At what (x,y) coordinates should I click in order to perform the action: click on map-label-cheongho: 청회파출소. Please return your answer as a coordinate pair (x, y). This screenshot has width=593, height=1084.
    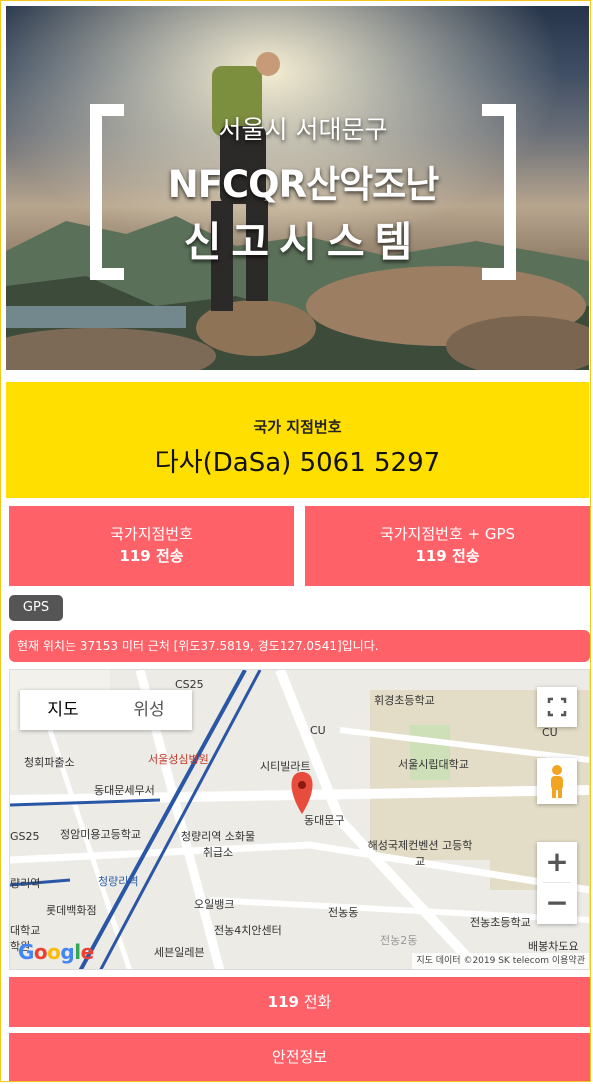
    Looking at the image, I should click on (49, 762).